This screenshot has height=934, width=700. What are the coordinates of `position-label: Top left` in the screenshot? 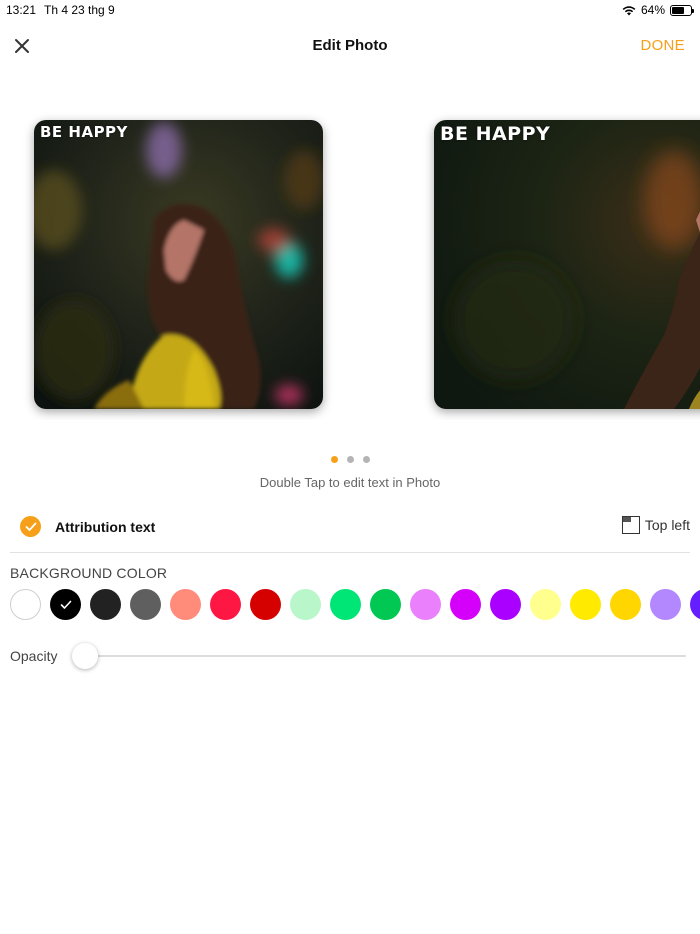 It's located at (667, 525).